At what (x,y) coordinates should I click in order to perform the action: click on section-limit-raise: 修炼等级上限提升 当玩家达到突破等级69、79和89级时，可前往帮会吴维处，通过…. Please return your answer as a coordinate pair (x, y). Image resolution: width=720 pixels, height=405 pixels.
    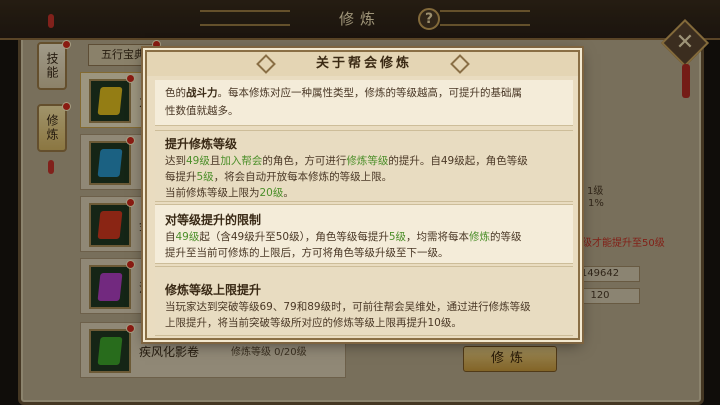
    Looking at the image, I should click on (364, 301).